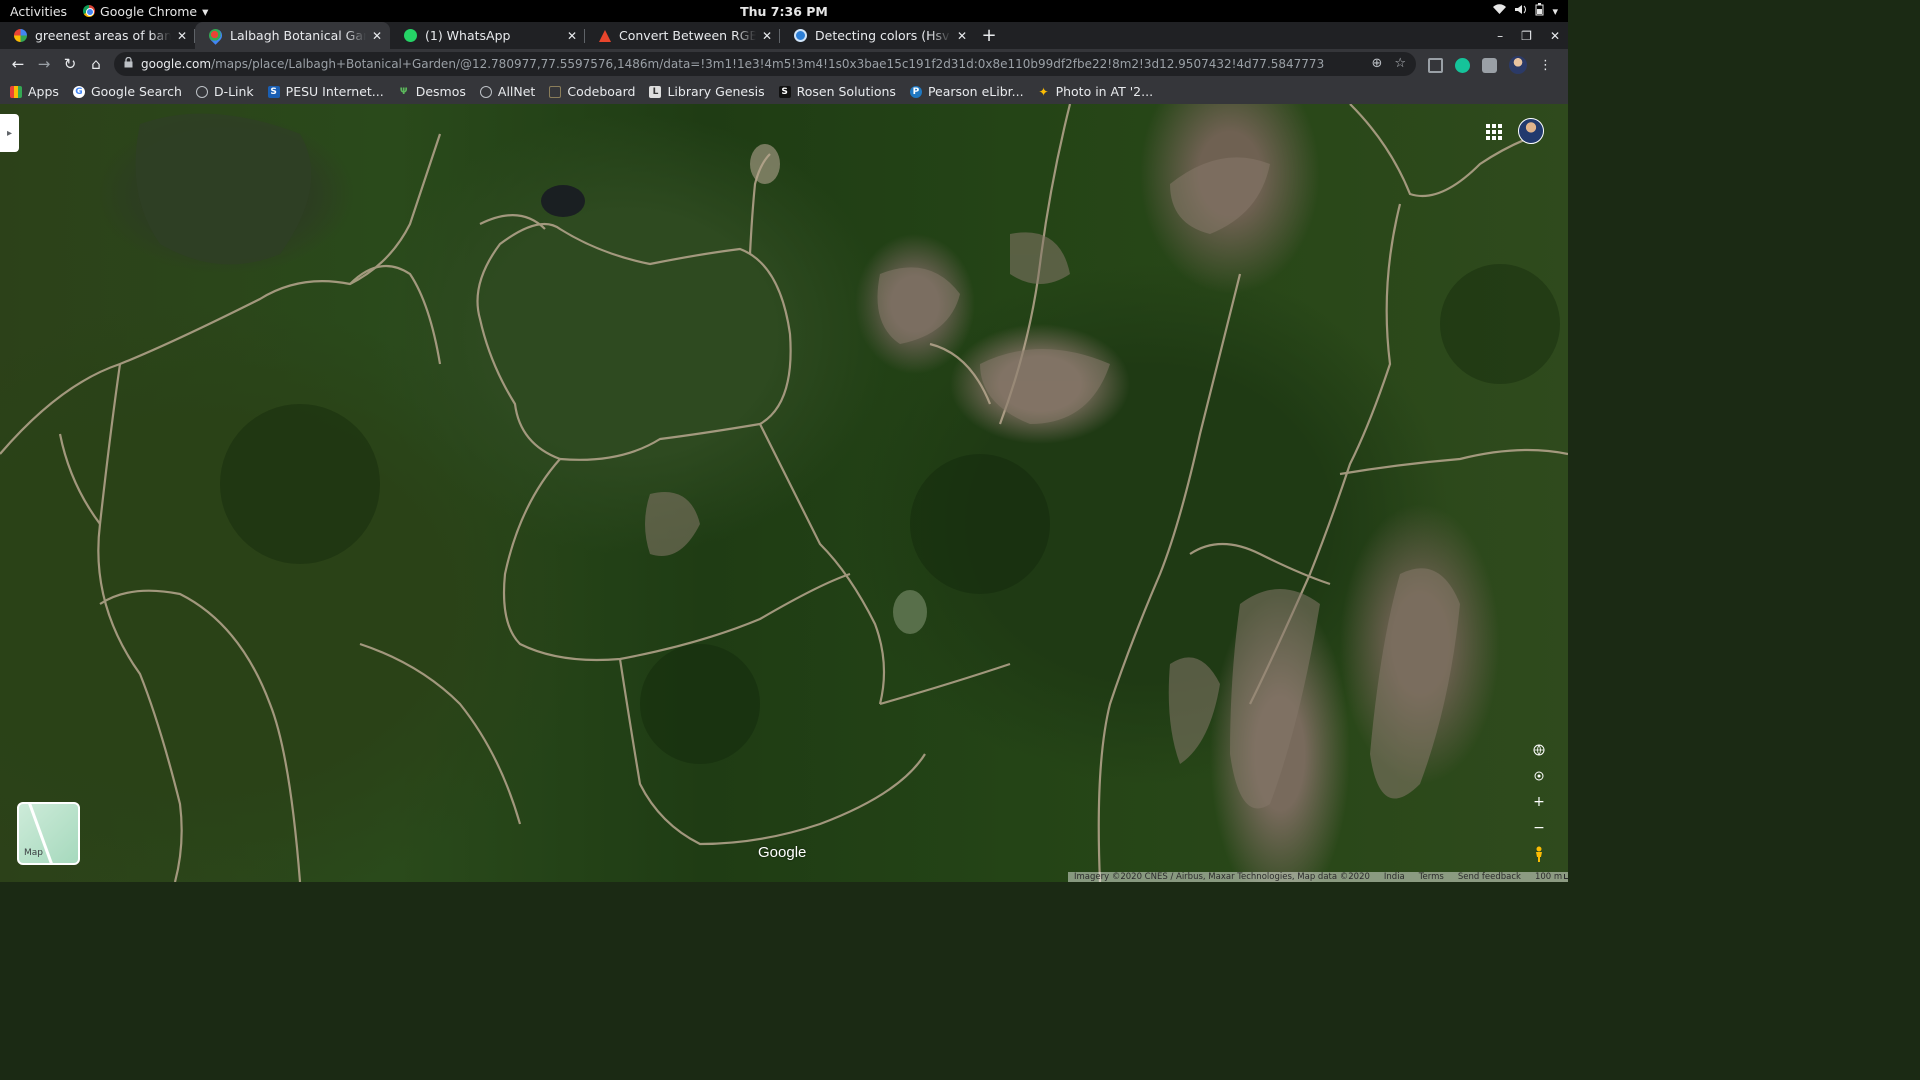  Describe the element at coordinates (1555, 36) in the screenshot. I see `close-window-icon: ✕` at that location.